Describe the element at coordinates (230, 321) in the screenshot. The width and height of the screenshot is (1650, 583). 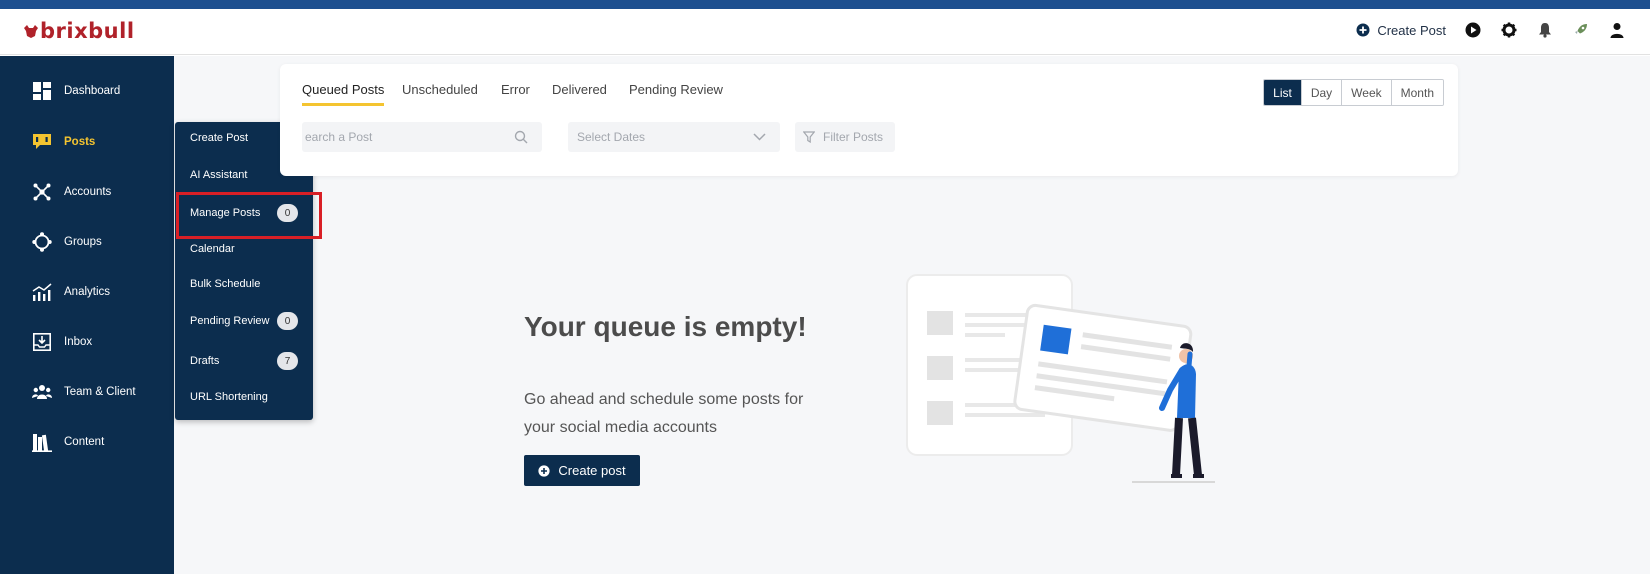
I see `submenu-item-label: Pending Review` at that location.